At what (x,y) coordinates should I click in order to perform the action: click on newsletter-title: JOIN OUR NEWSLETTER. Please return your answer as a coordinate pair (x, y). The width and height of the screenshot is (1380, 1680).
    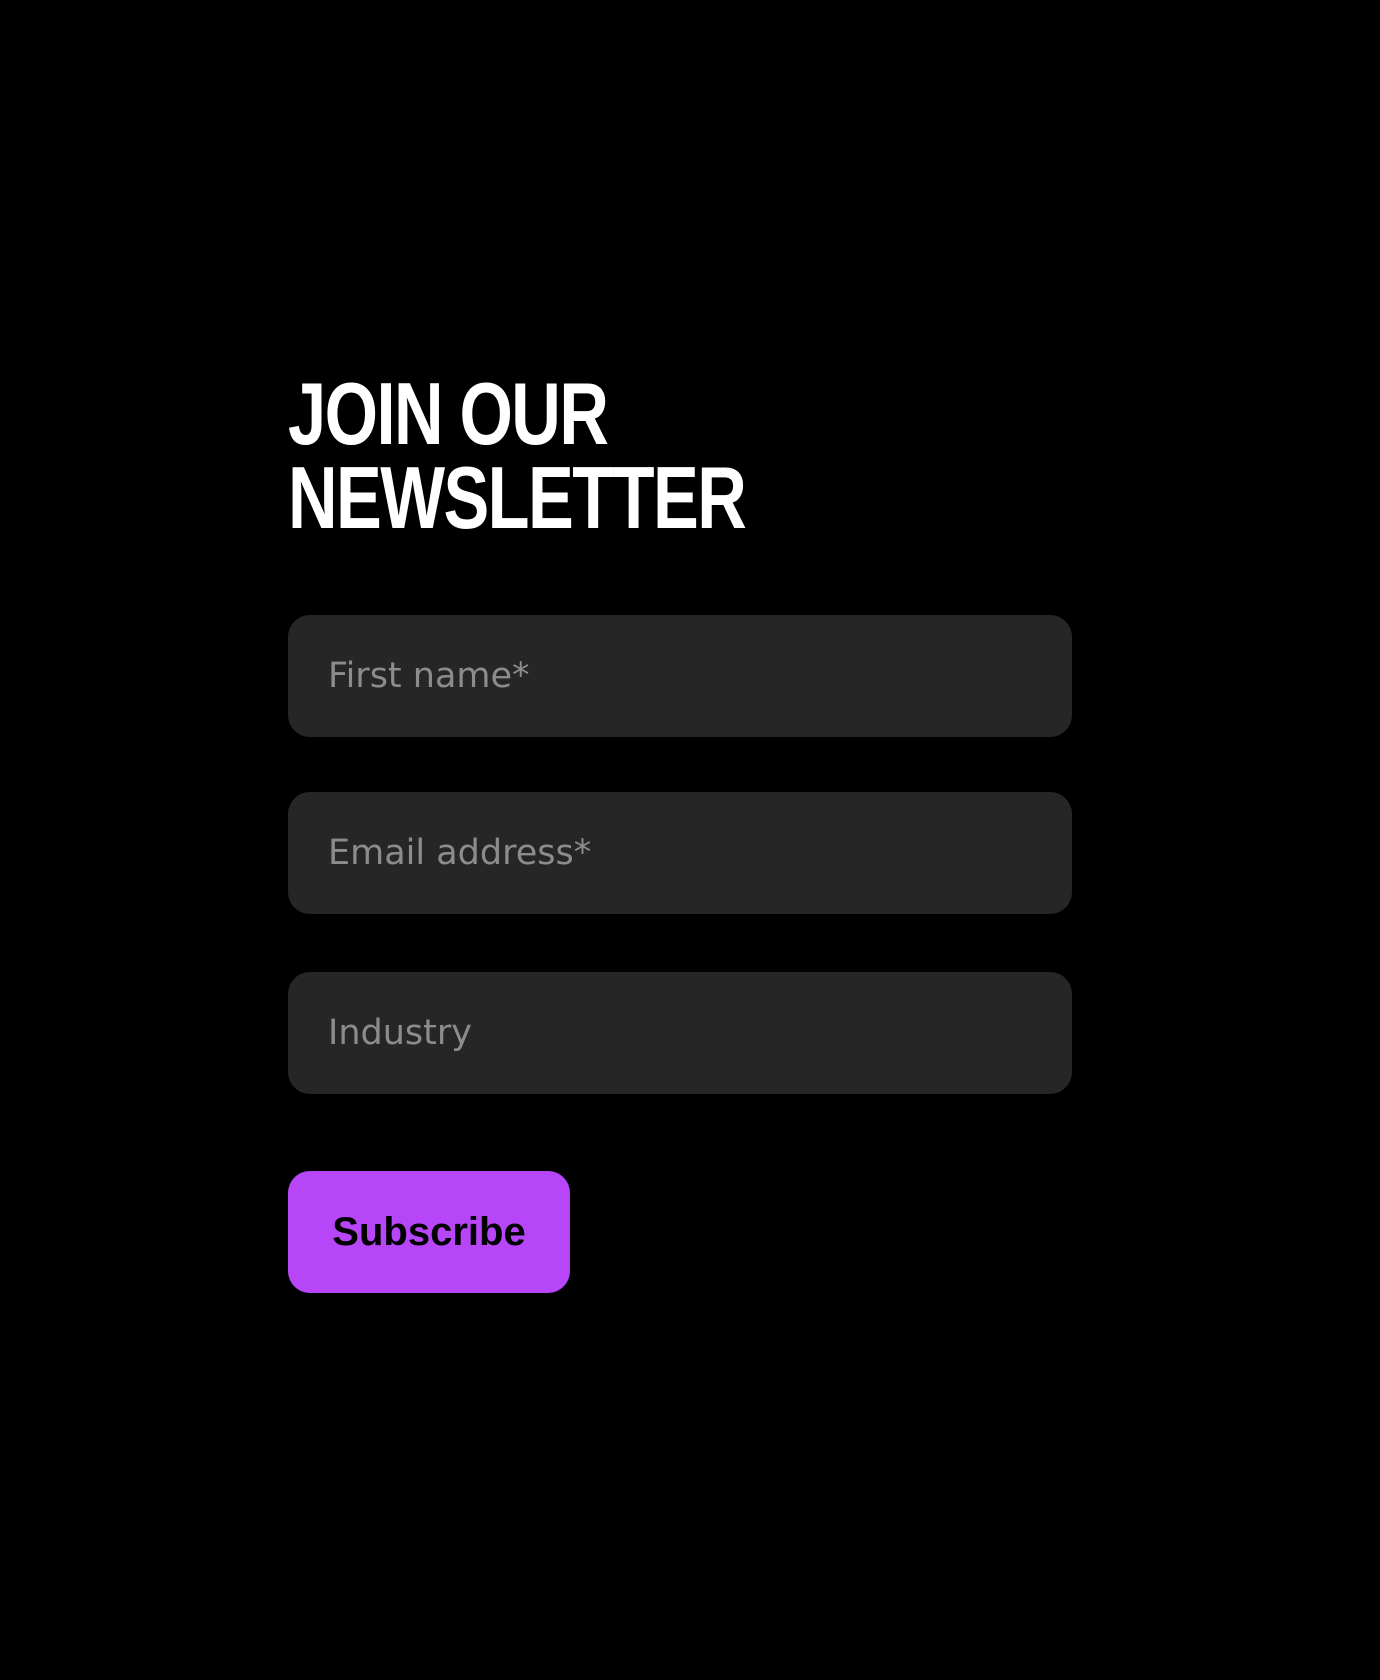
    Looking at the image, I should click on (594, 455).